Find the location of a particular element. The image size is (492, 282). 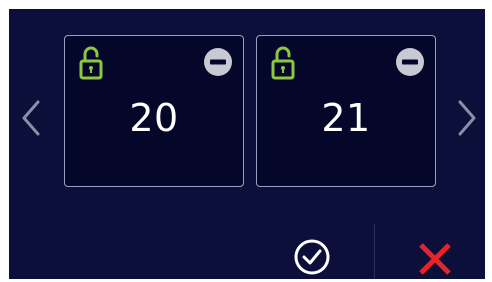

check-circle-icon is located at coordinates (312, 257).